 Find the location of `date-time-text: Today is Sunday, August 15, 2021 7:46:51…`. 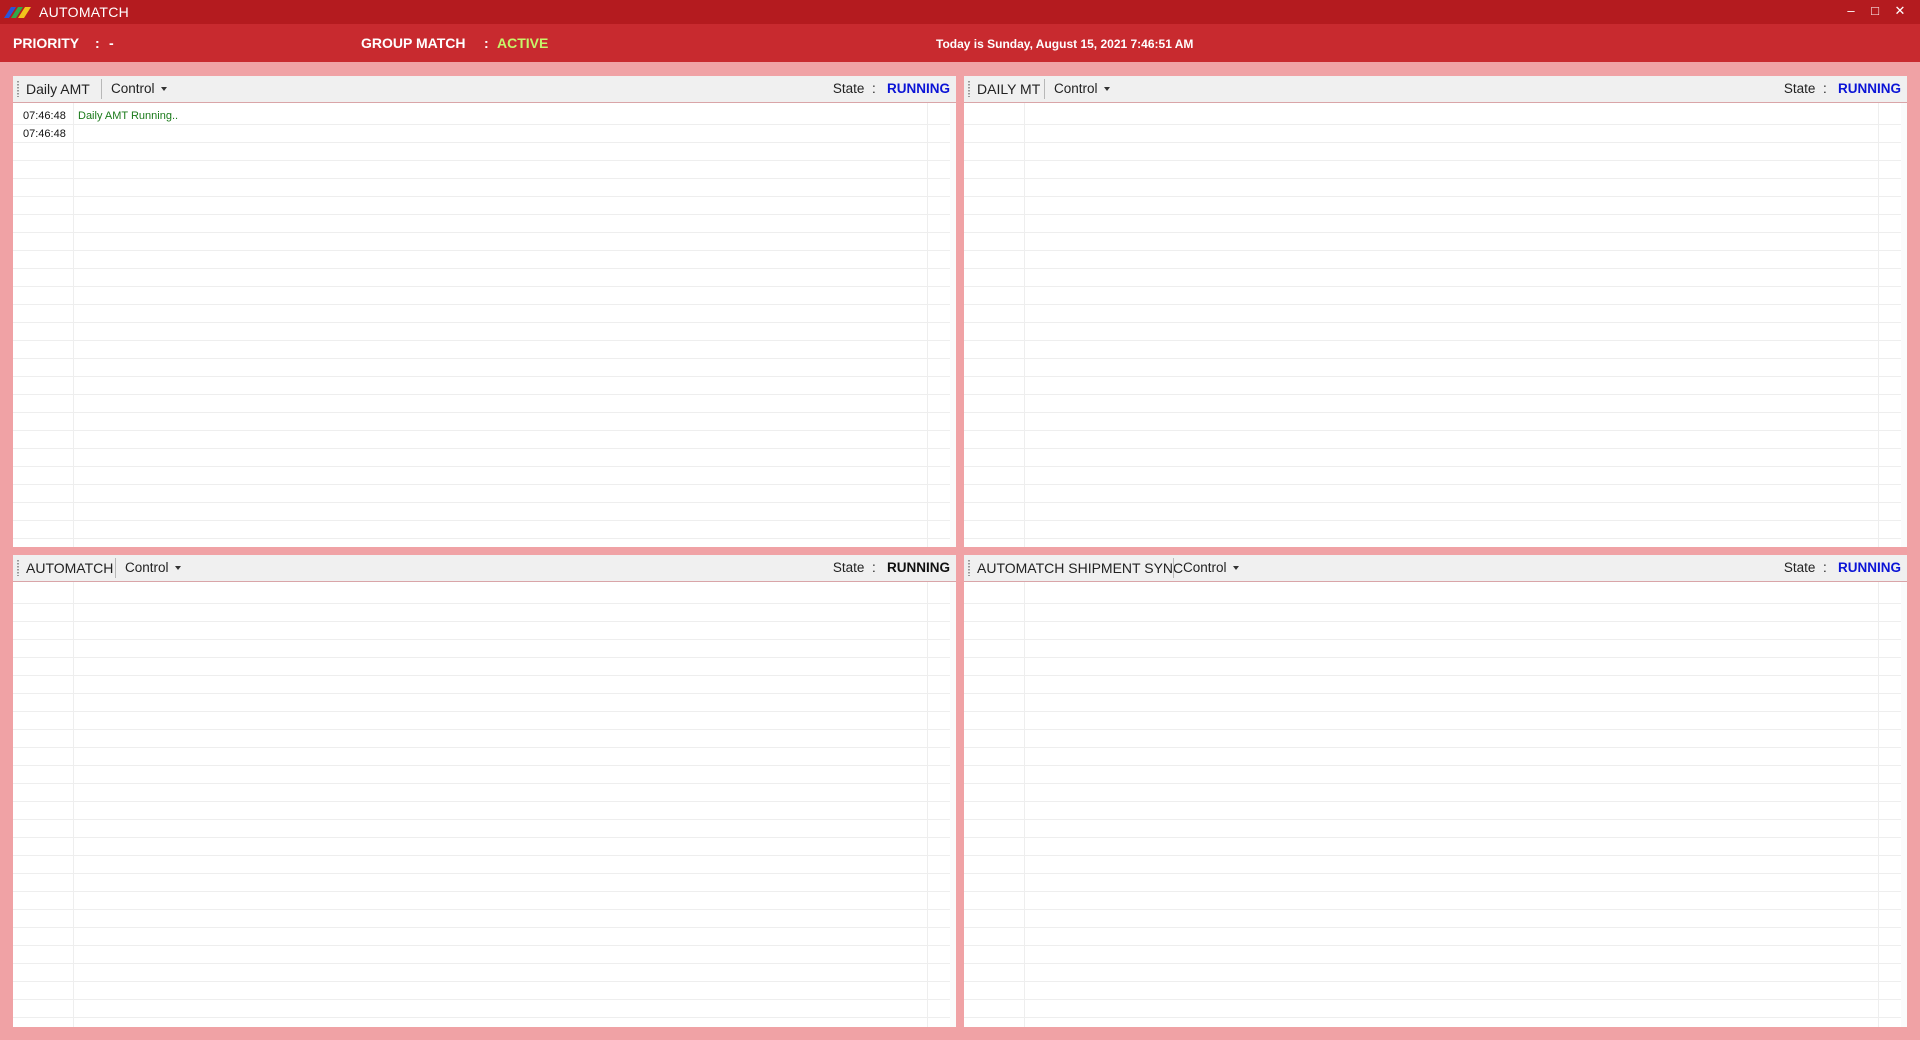

date-time-text: Today is Sunday, August 15, 2021 7:46:51… is located at coordinates (1065, 44).